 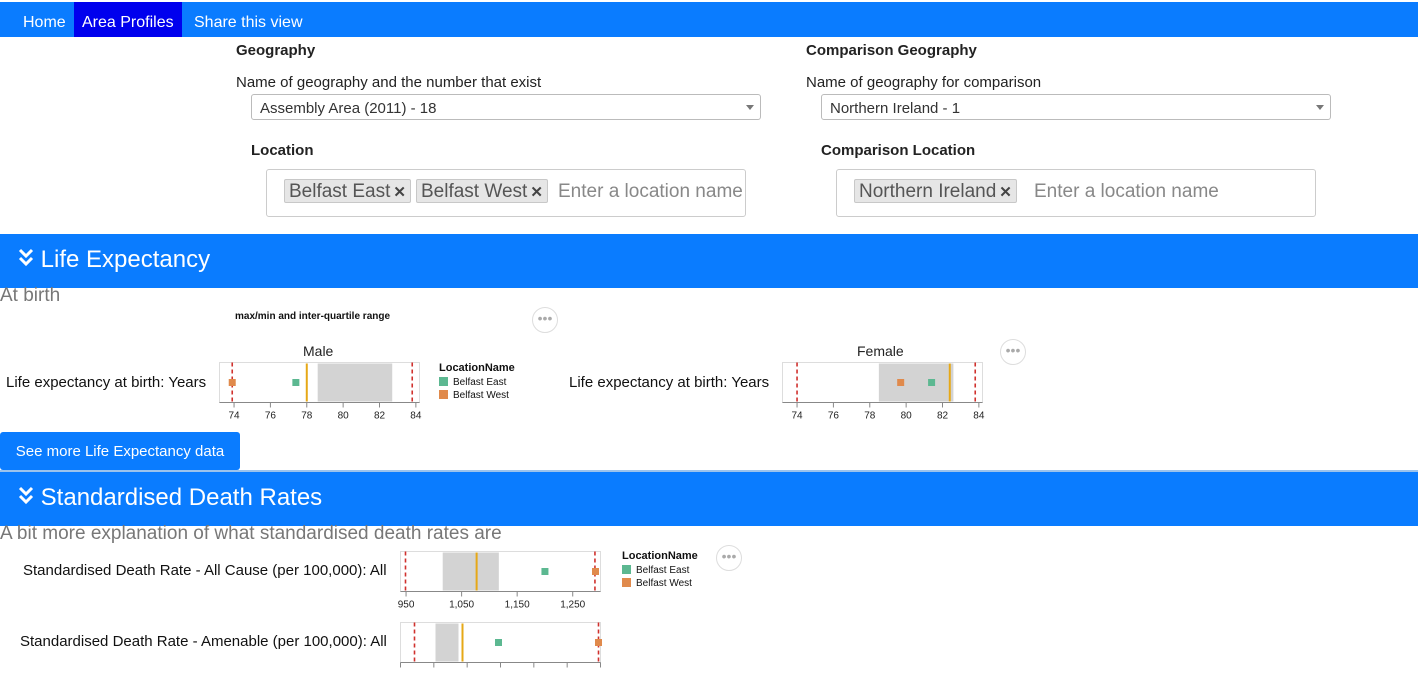 What do you see at coordinates (891, 50) in the screenshot?
I see `comparison-geography-heading: Comparison Geography` at bounding box center [891, 50].